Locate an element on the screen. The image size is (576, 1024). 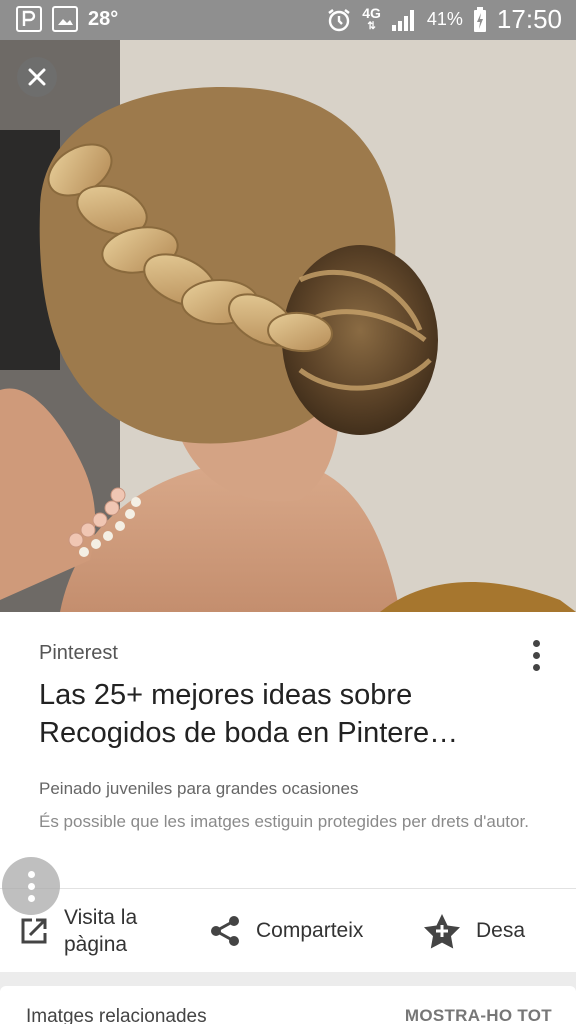
share-icon is located at coordinates (225, 930).